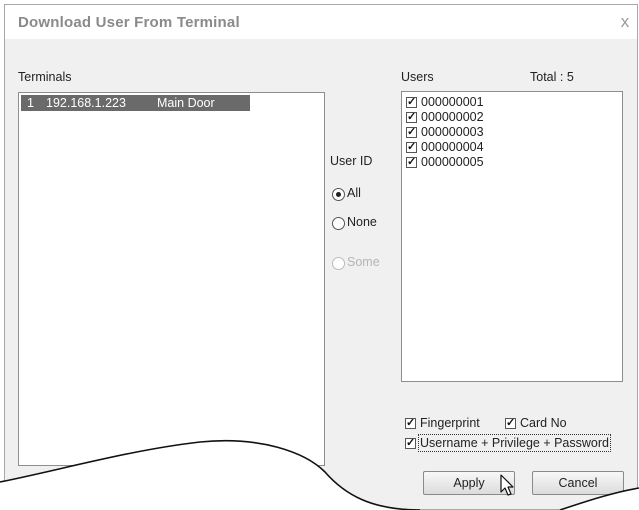  Describe the element at coordinates (319, 474) in the screenshot. I see `torn-edge-overlay` at that location.